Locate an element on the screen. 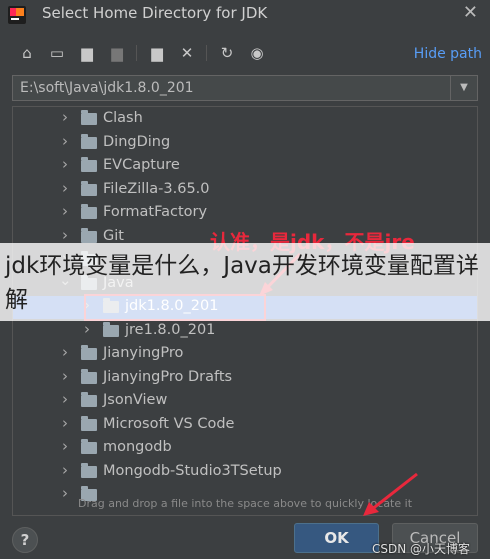  tree-row: › DingDing is located at coordinates (245, 143).